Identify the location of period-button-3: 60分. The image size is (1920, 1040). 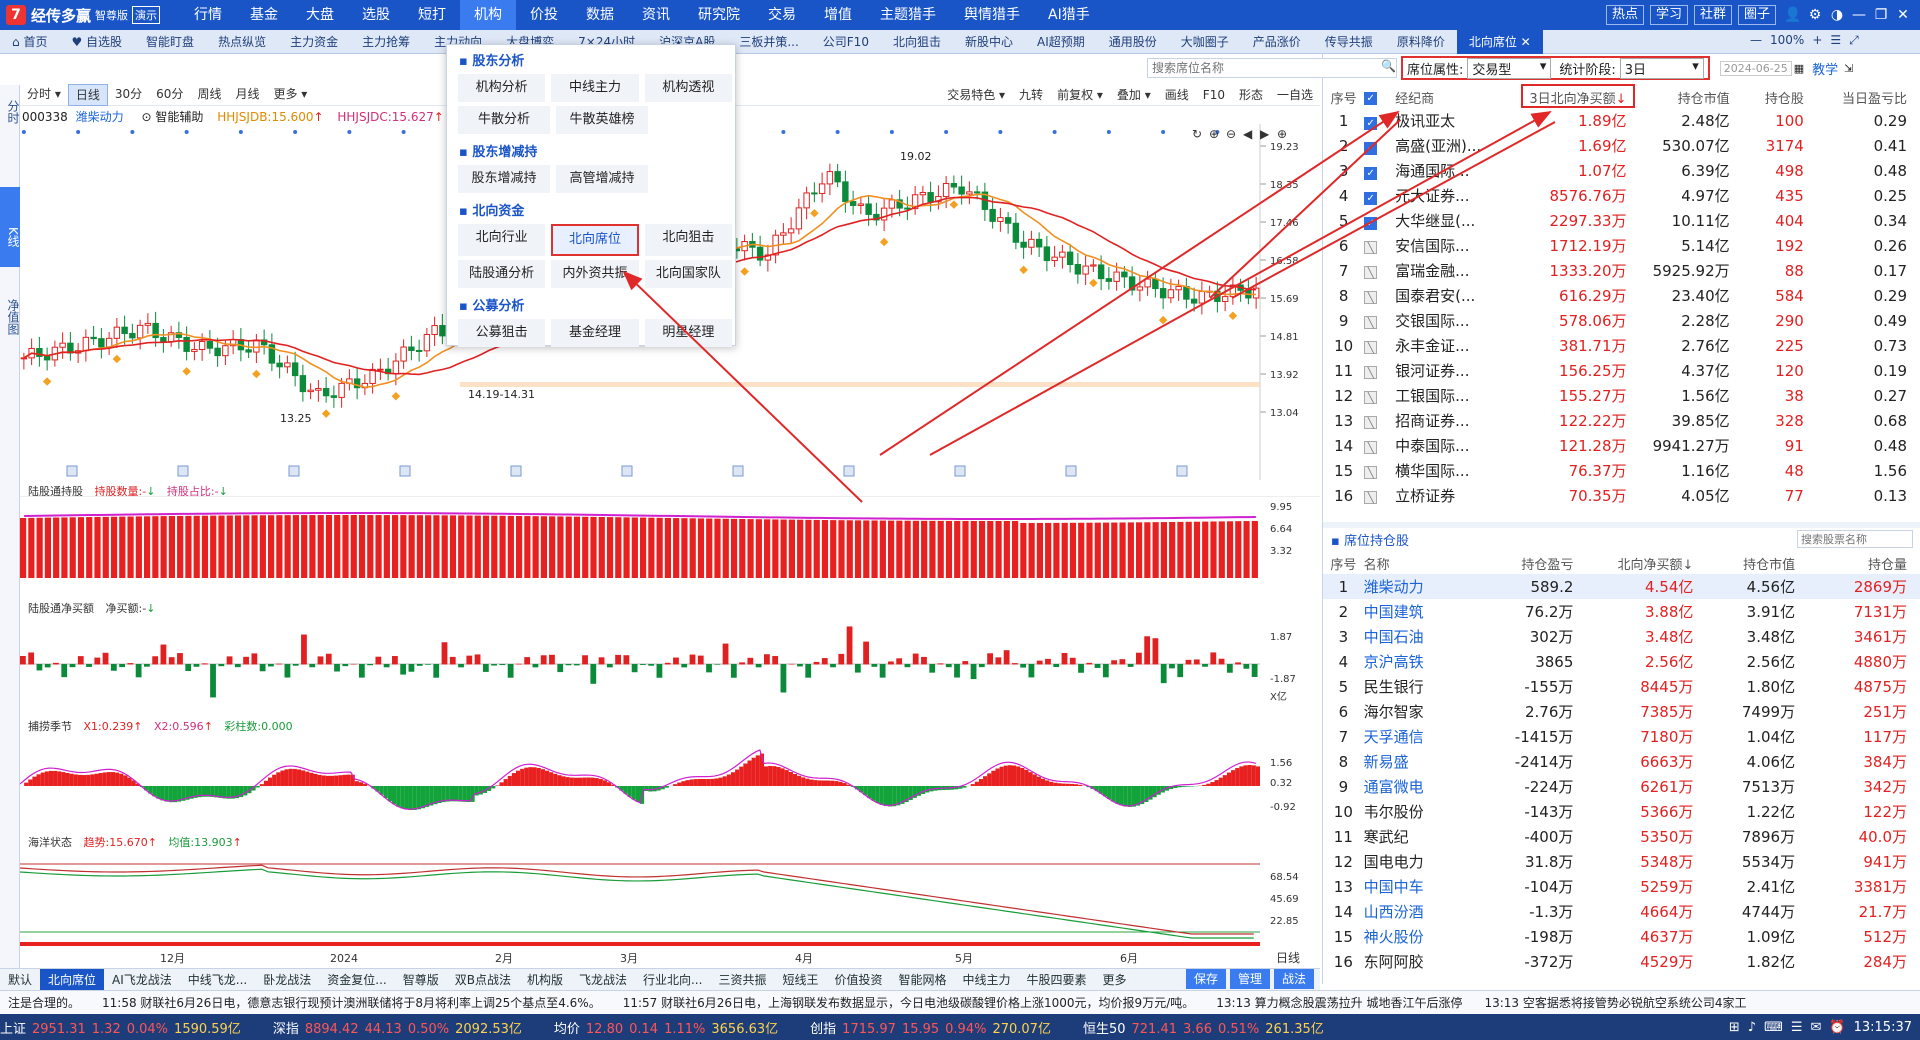
(169, 95).